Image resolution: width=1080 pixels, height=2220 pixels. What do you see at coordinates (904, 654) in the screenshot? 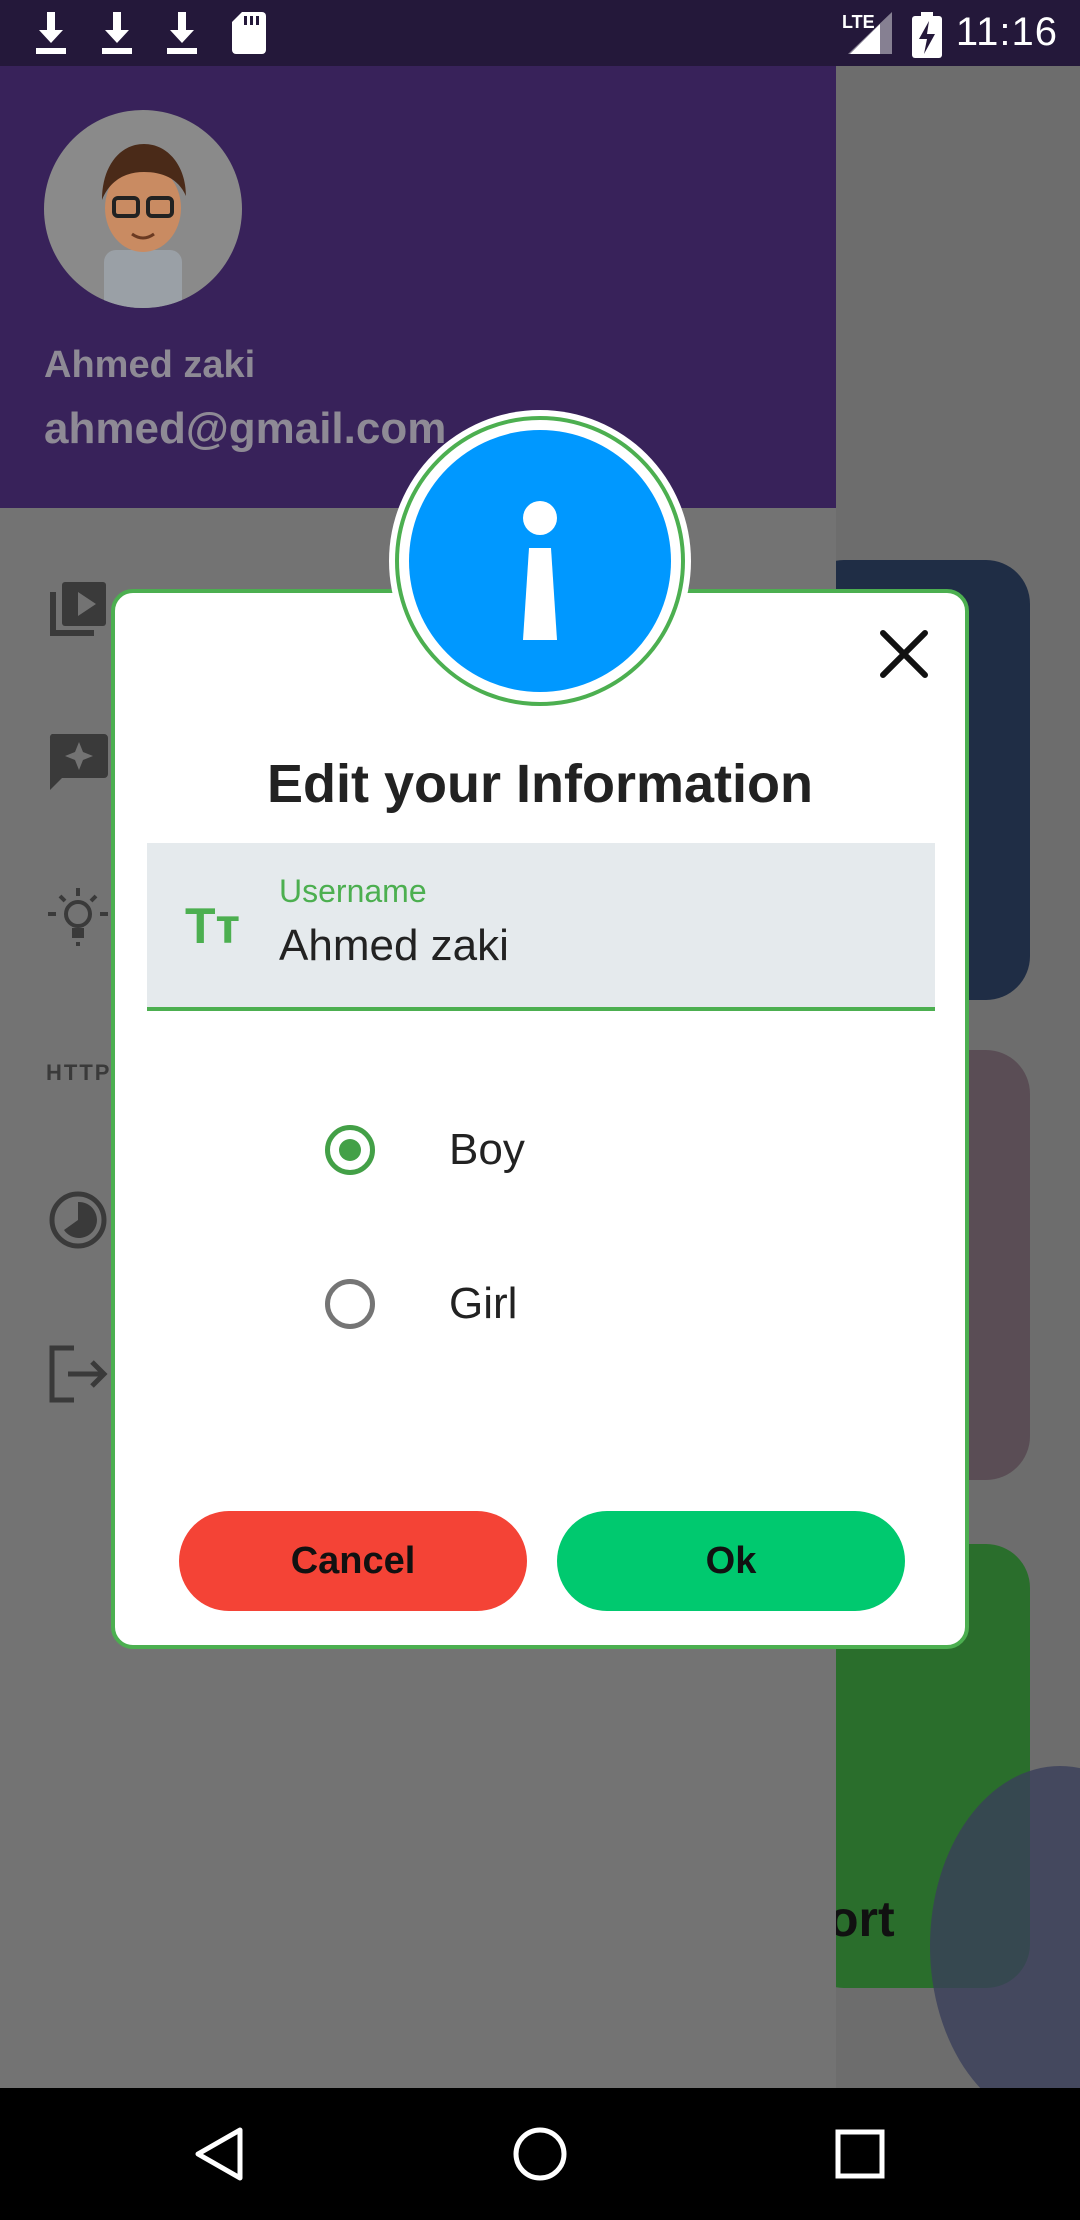
I see `close-icon` at bounding box center [904, 654].